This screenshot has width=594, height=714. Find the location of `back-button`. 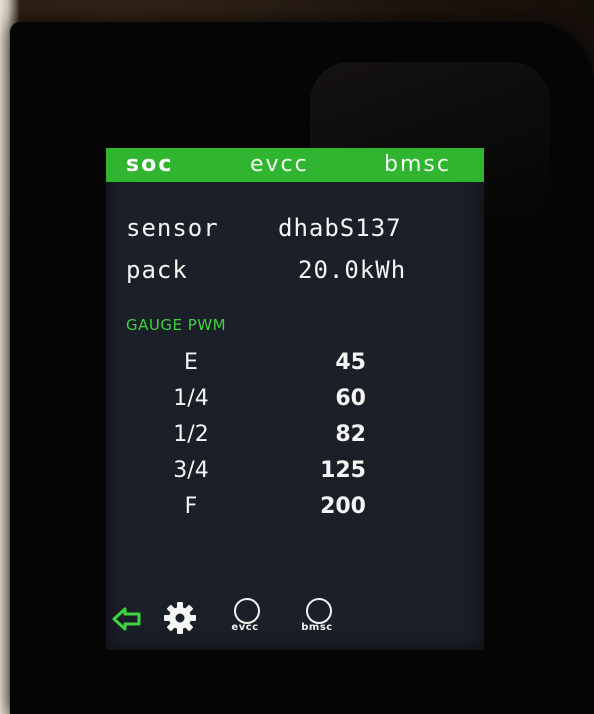

back-button is located at coordinates (127, 619).